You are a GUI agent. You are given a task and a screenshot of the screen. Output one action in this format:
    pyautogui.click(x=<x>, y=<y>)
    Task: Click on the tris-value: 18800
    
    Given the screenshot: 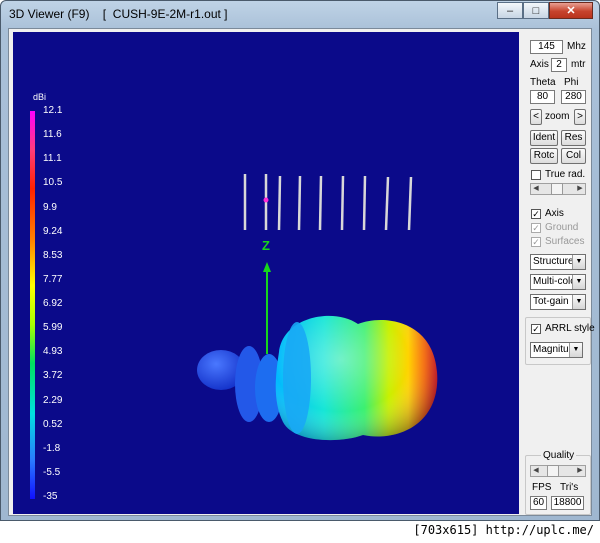 What is the action you would take?
    pyautogui.click(x=567, y=503)
    